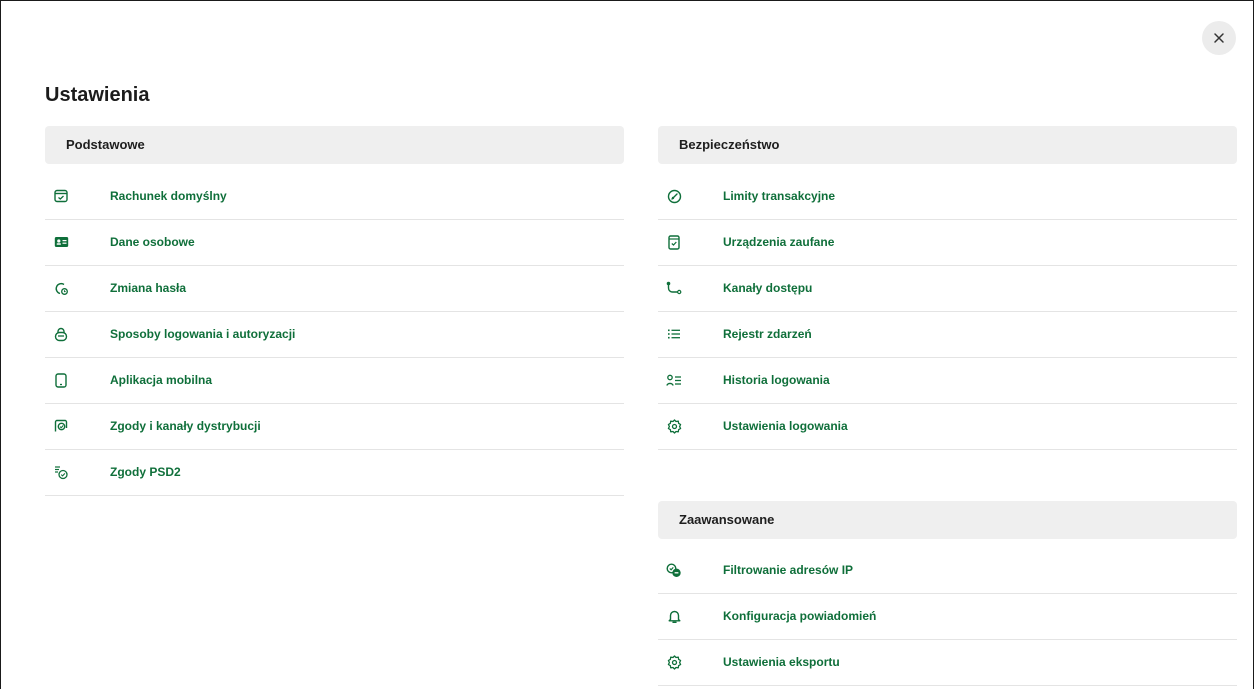 This screenshot has height=691, width=1256. I want to click on consent-icon, so click(61, 426).